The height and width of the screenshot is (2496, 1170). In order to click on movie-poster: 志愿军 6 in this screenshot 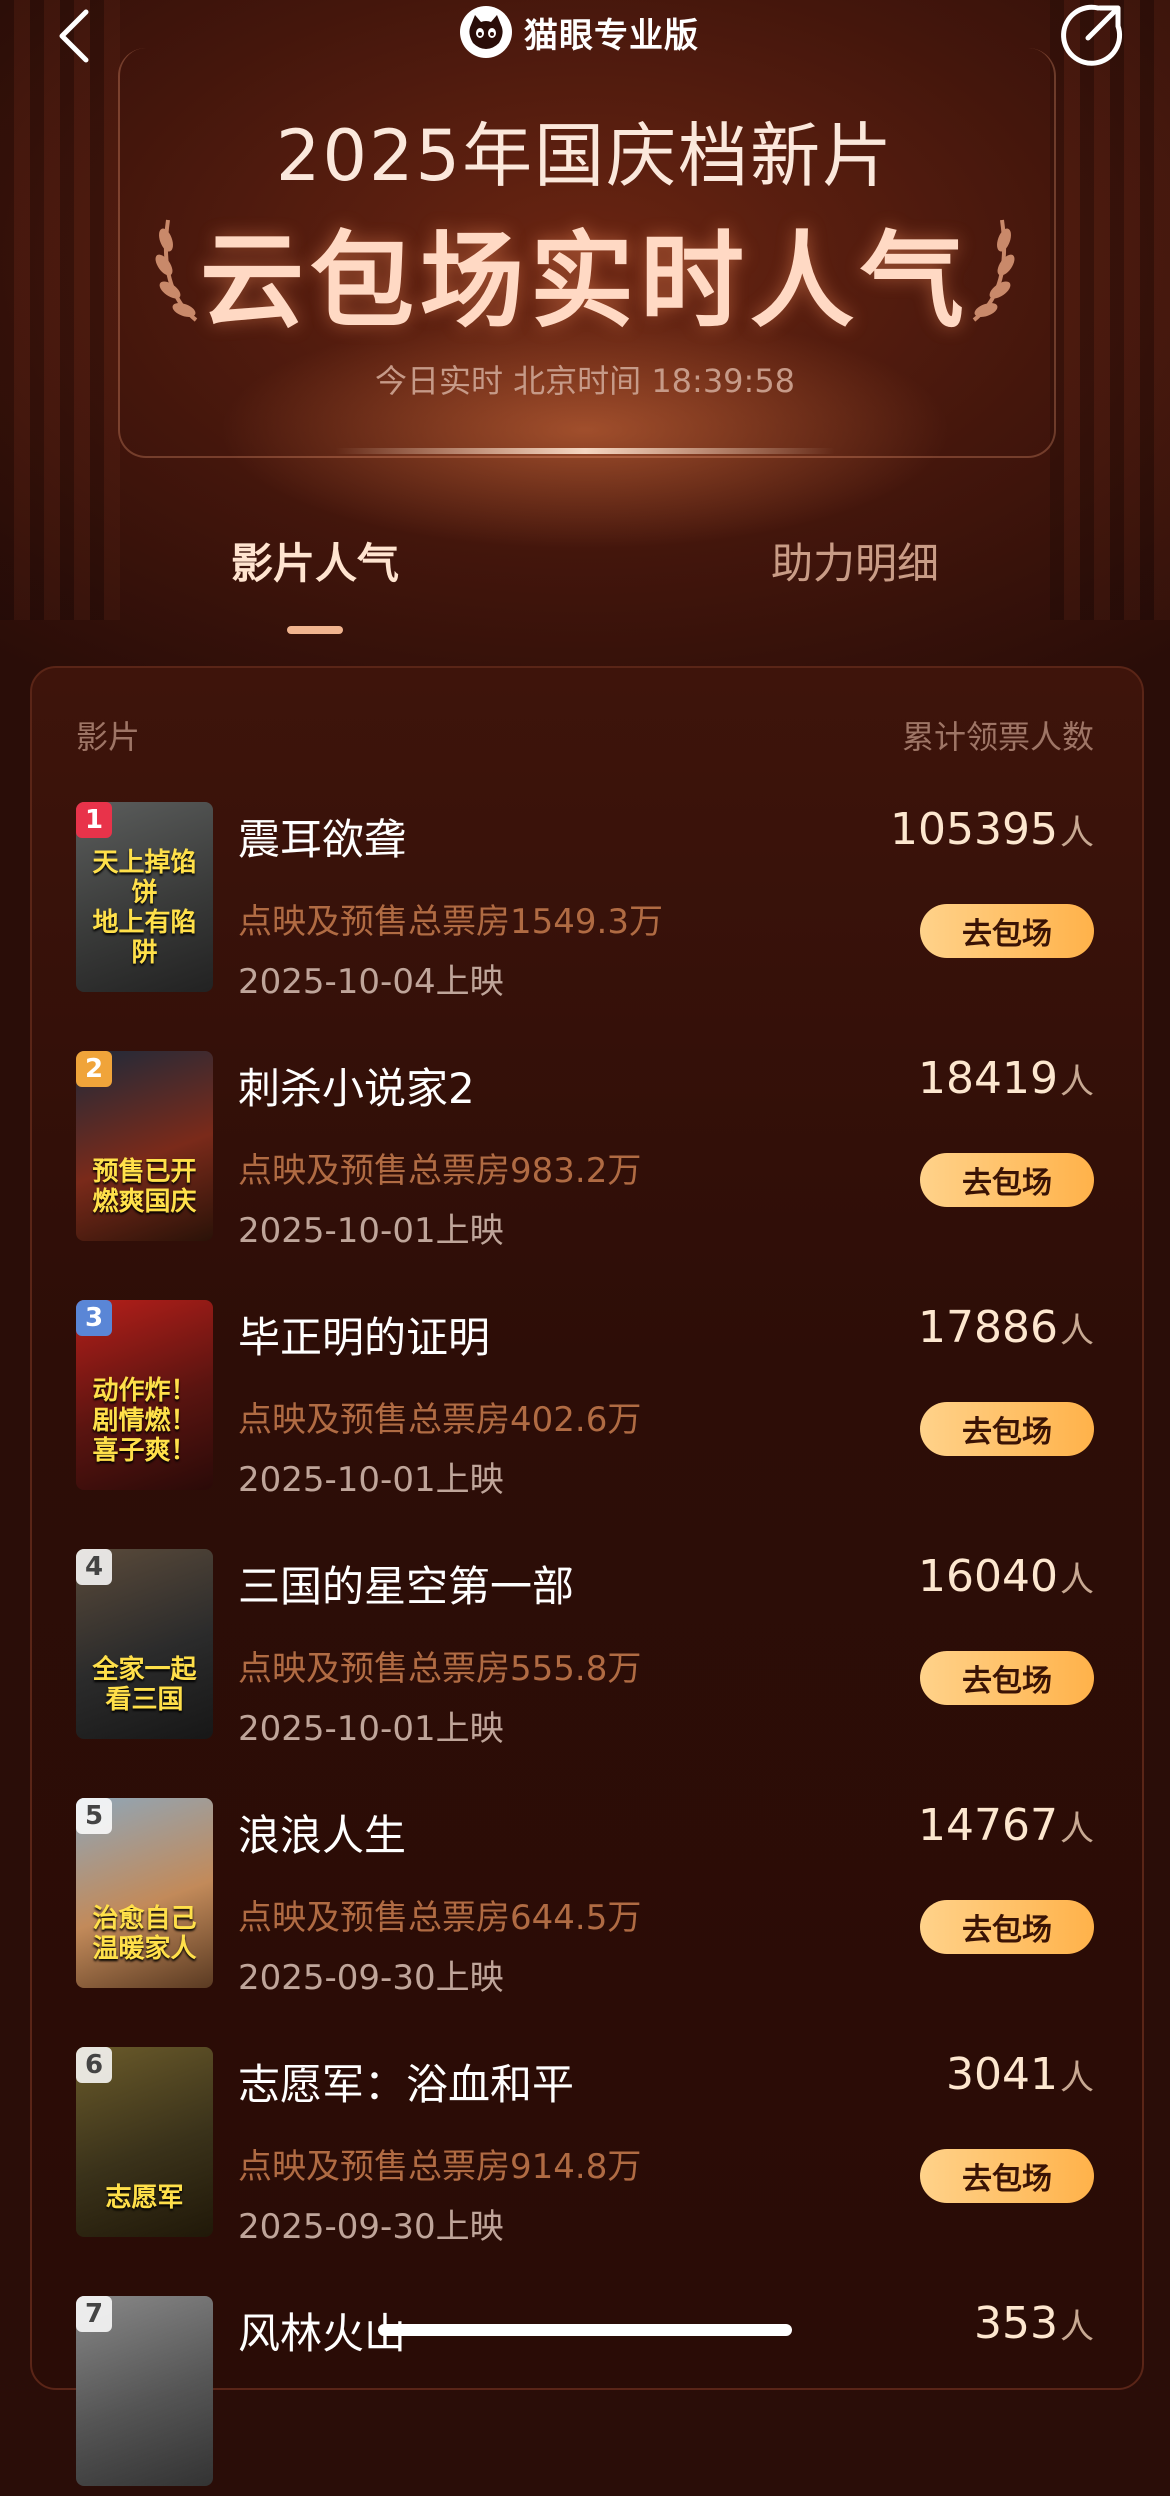, I will do `click(144, 2142)`.